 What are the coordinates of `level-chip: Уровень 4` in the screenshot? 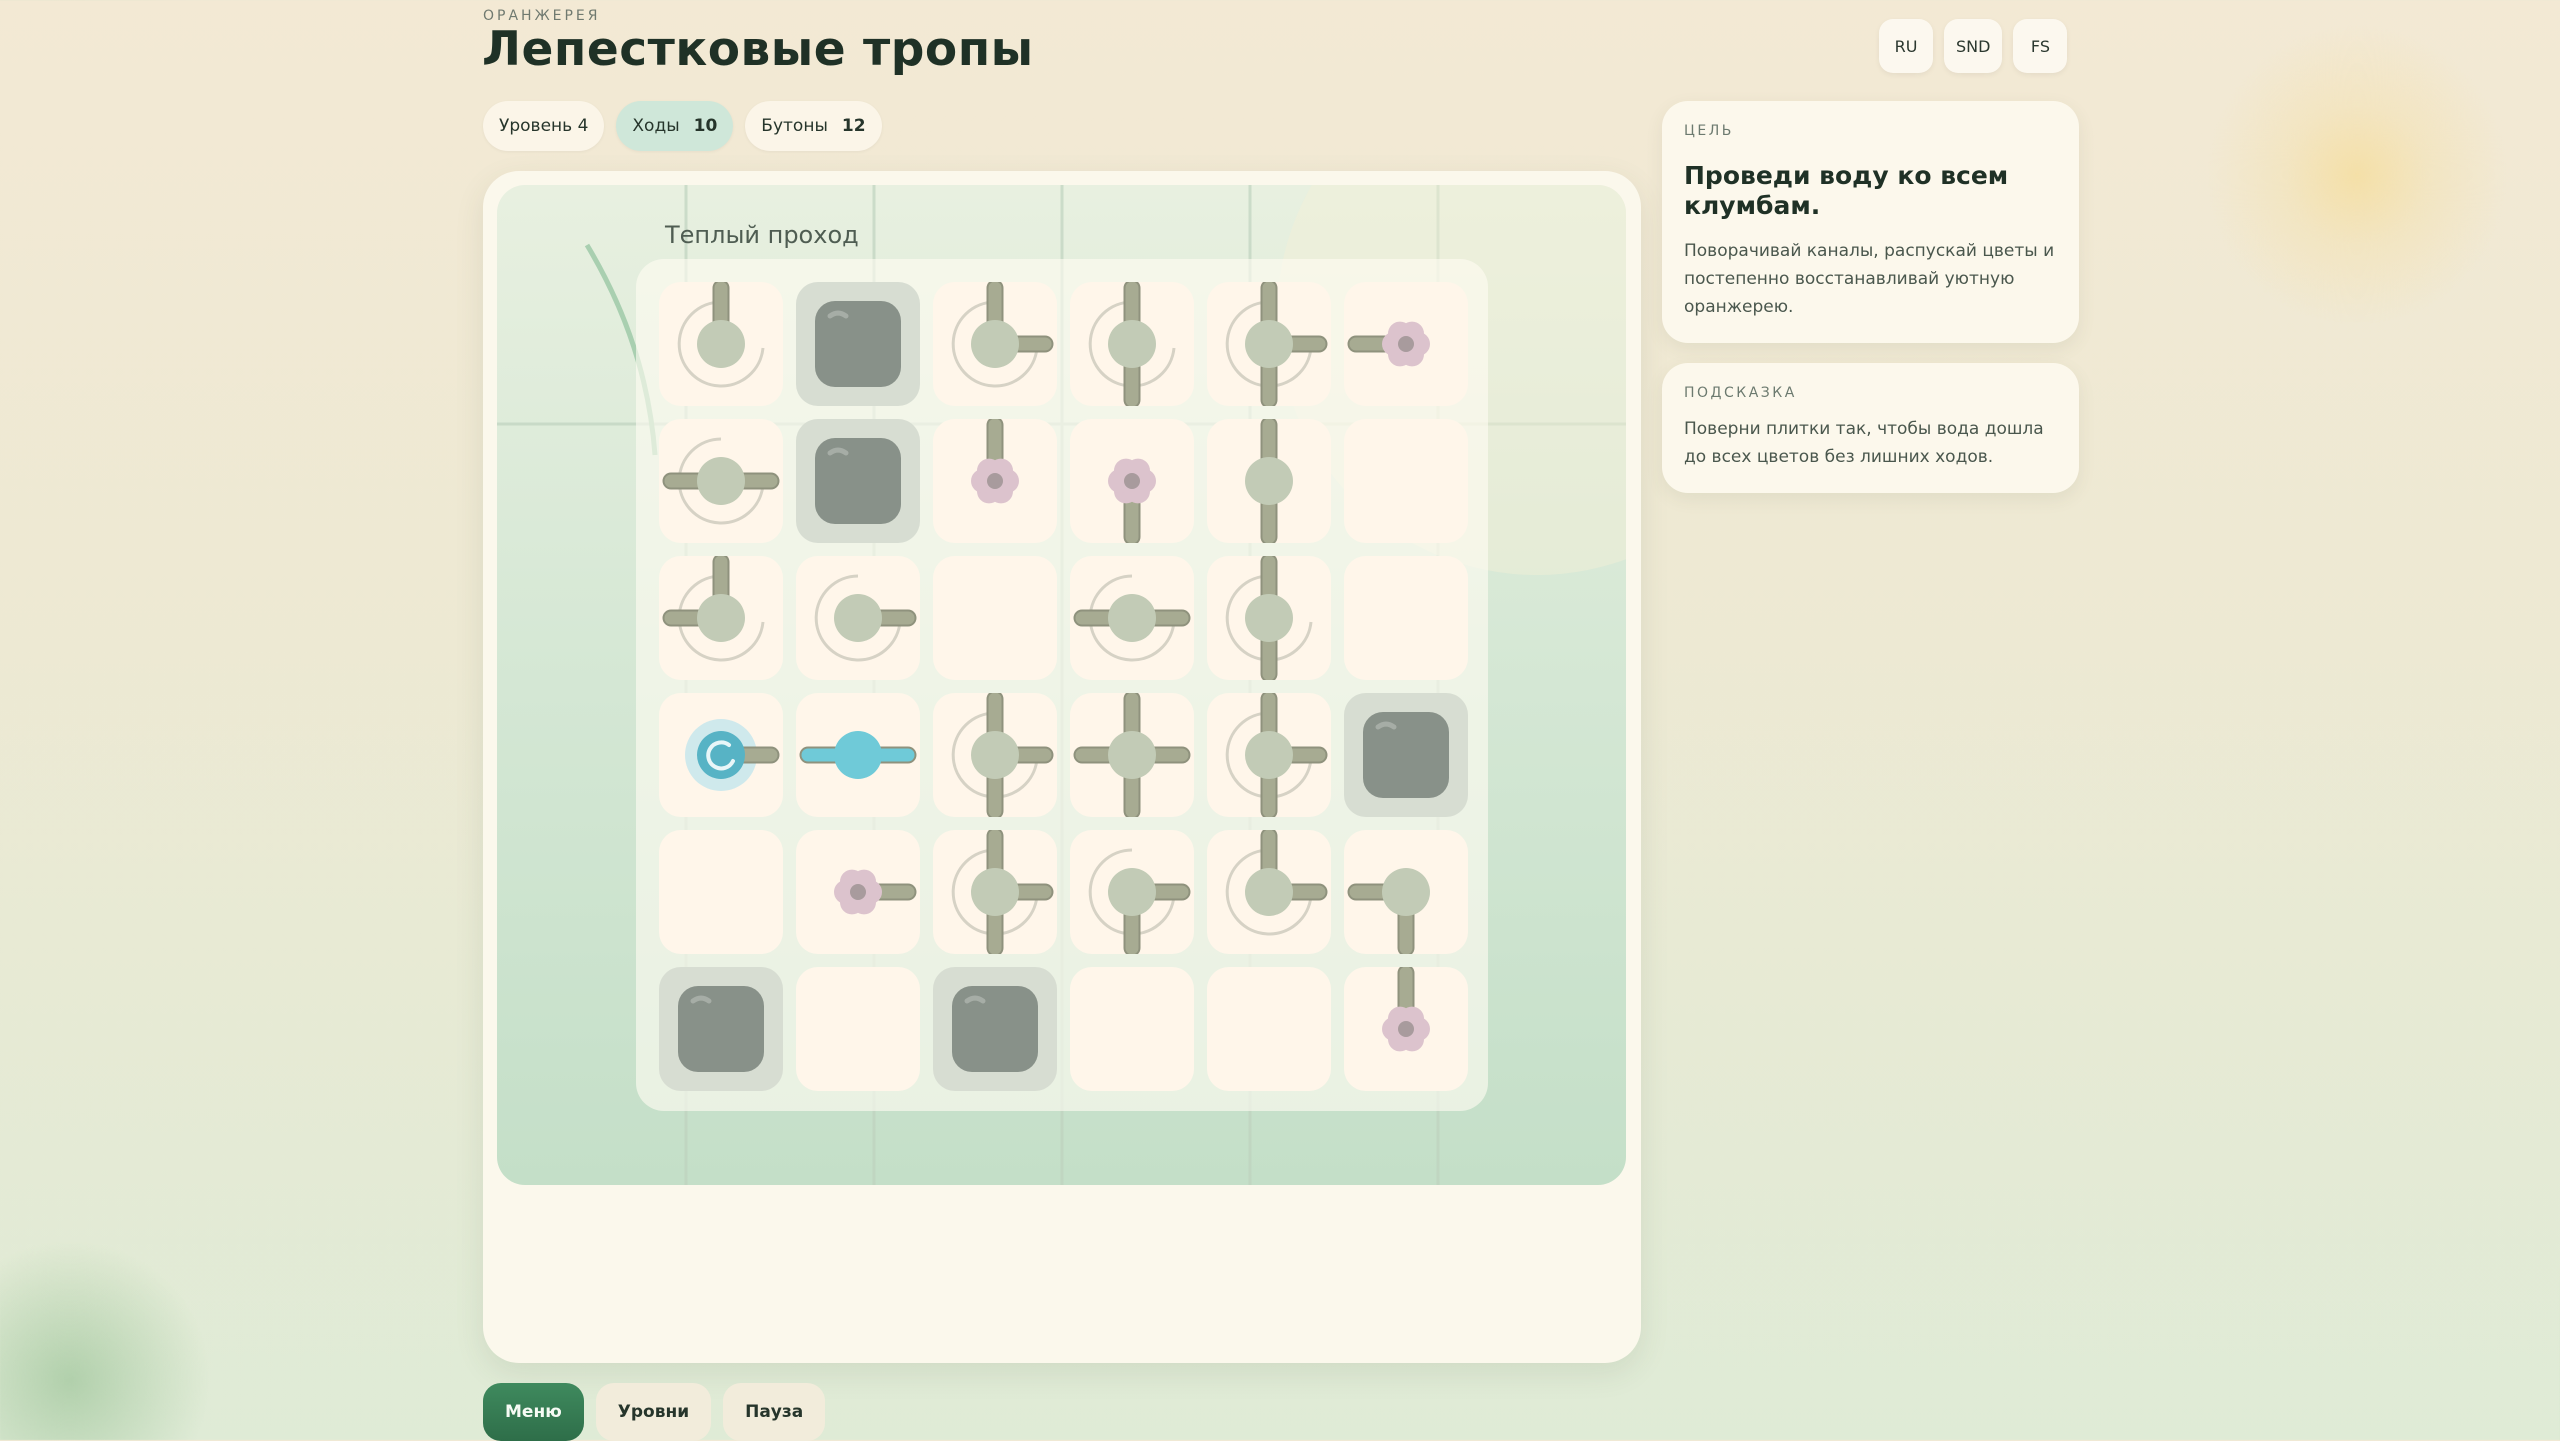 It's located at (544, 126).